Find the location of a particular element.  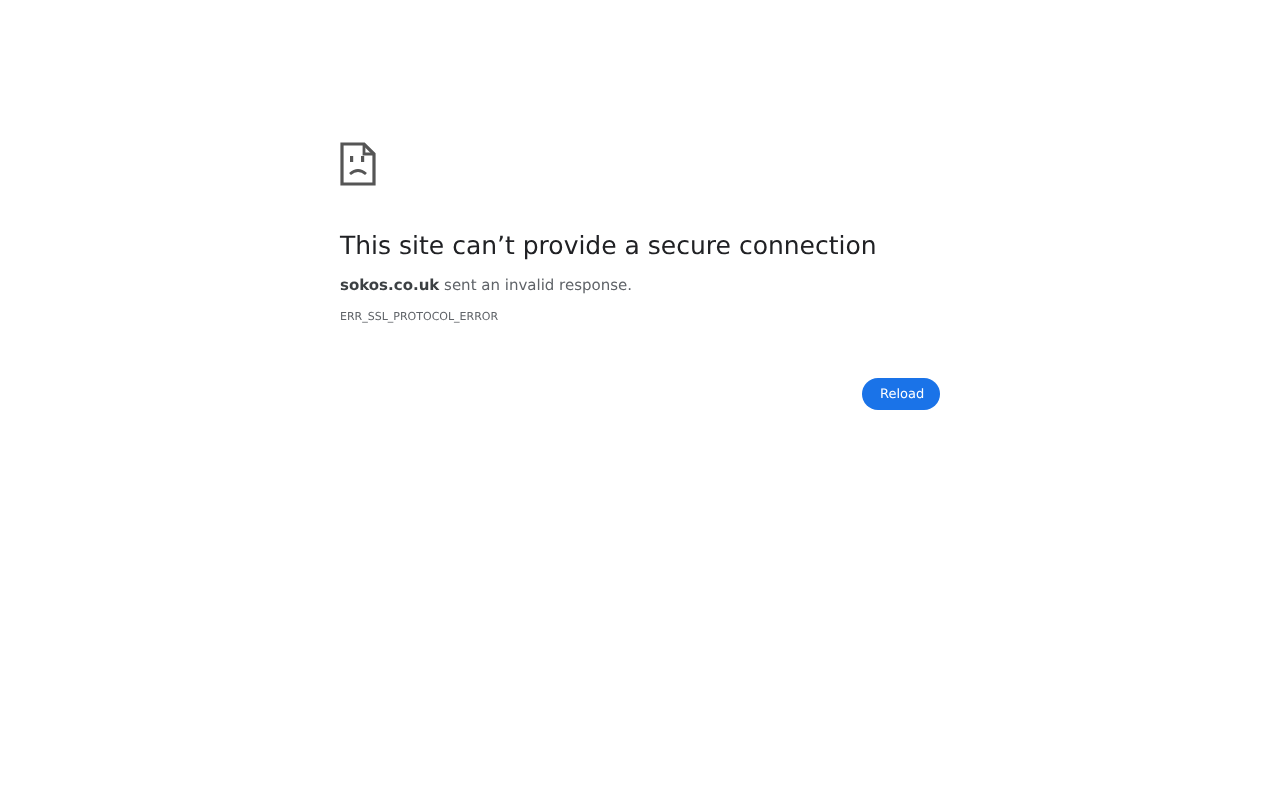

error-title: This site can’t provide a secure connection is located at coordinates (608, 245).